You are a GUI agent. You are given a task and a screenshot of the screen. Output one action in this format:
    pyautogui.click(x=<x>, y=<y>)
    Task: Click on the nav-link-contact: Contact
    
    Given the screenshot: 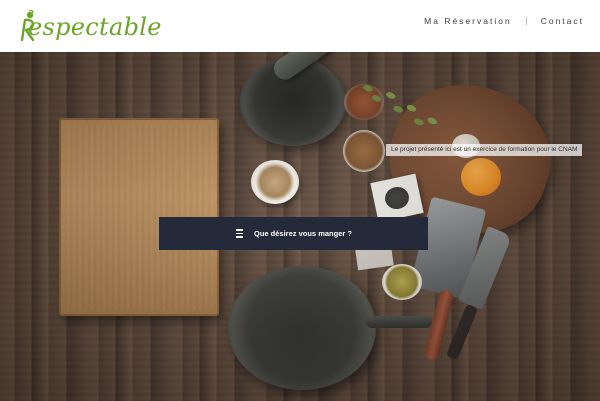 What is the action you would take?
    pyautogui.click(x=562, y=21)
    